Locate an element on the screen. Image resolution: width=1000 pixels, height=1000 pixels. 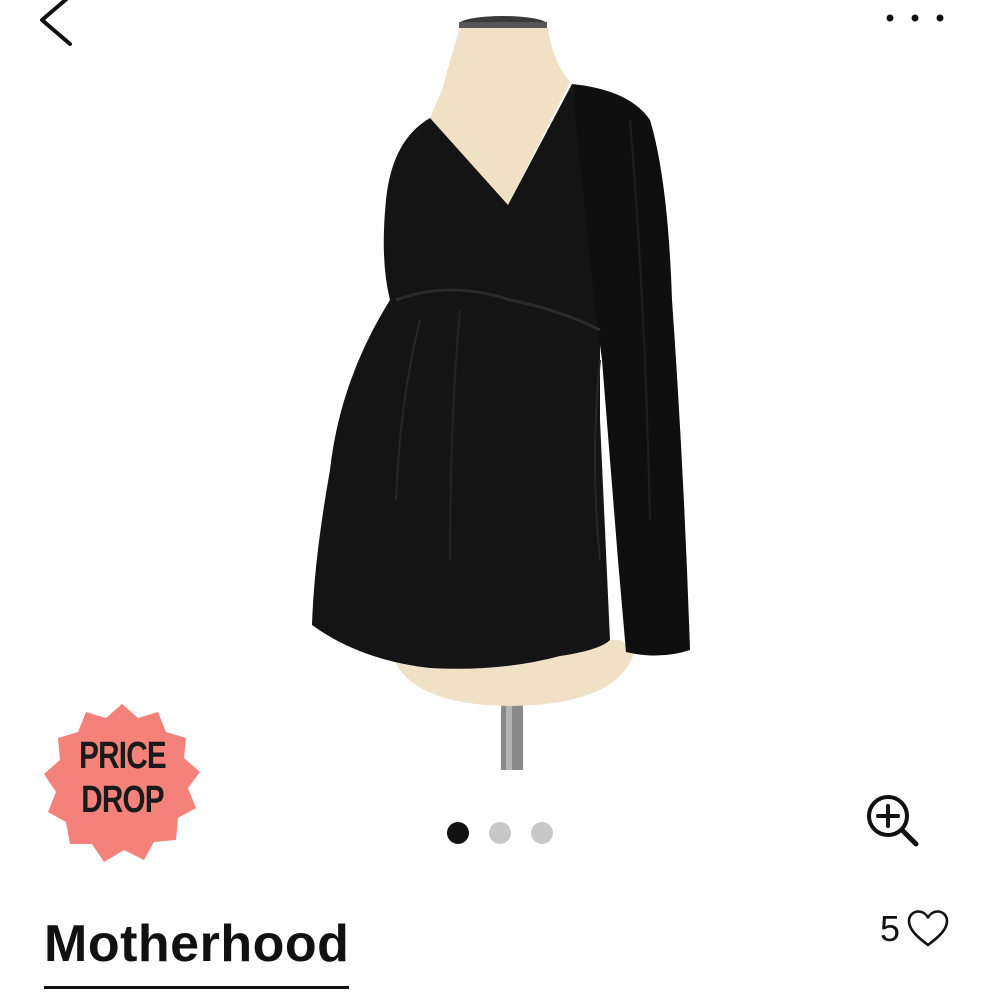
more-options-button is located at coordinates (916, 20).